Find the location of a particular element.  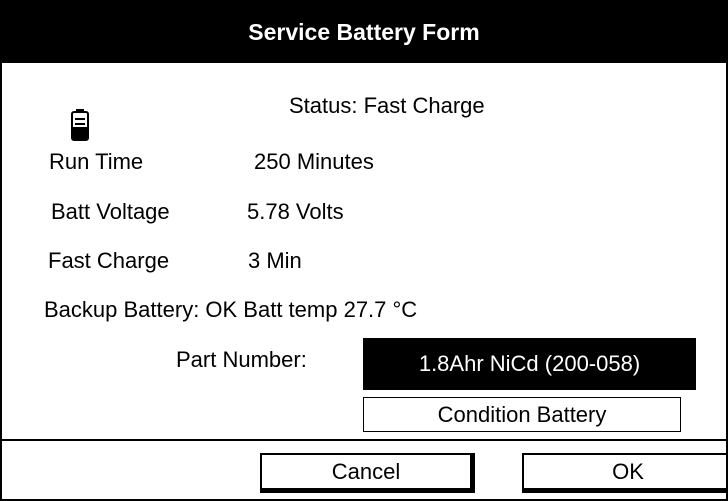

batt-voltage-value: 5.78 Volts is located at coordinates (295, 211).